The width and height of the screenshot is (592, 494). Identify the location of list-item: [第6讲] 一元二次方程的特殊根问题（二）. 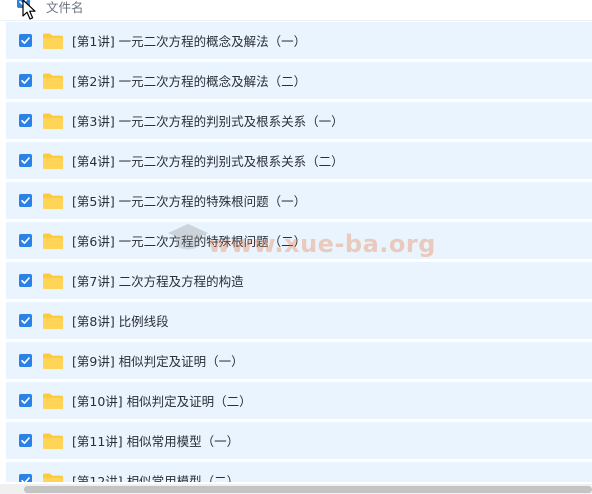
(299, 240).